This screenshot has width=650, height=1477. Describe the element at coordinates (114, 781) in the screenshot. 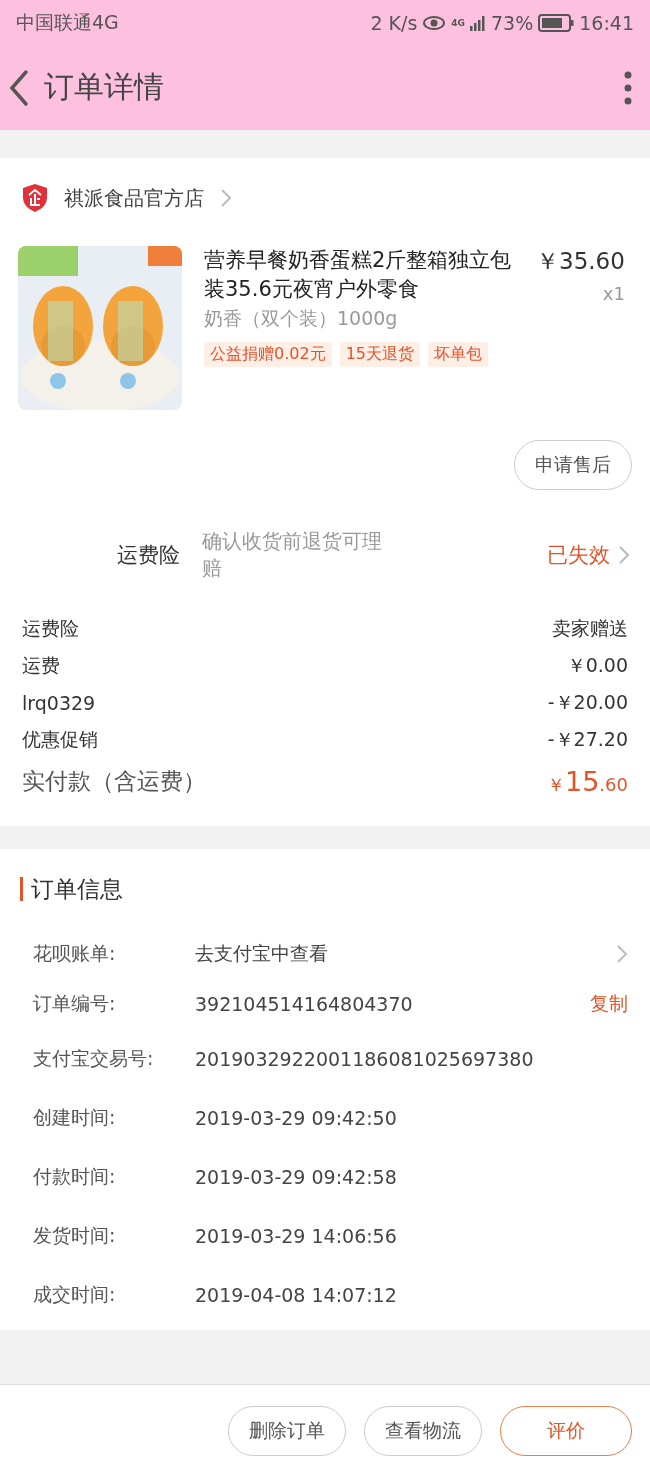

I see `total-label: 实付款（含运费）` at that location.